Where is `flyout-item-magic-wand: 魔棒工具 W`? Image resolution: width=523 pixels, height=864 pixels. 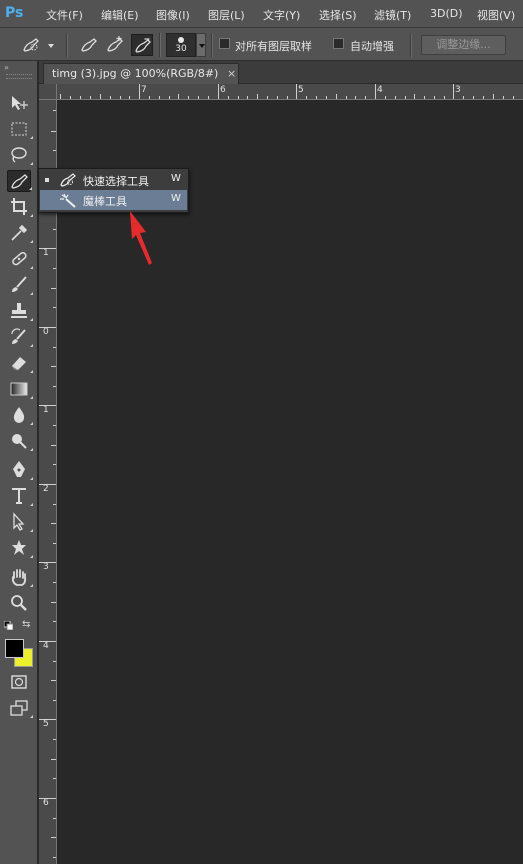 flyout-item-magic-wand: 魔棒工具 W is located at coordinates (113, 200).